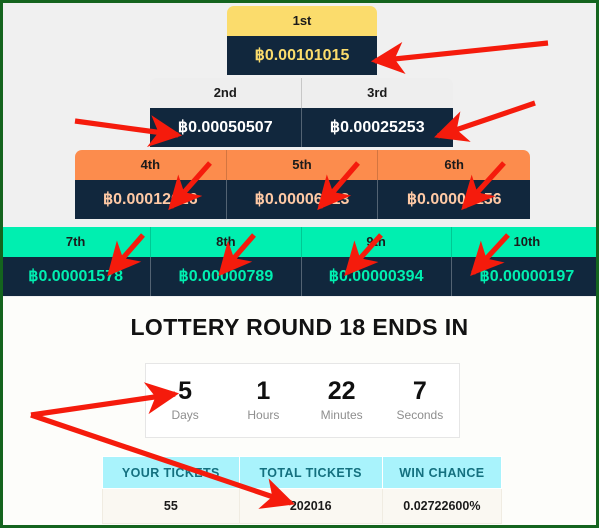 The height and width of the screenshot is (528, 599). I want to click on header-your-tickets: YOUR TICKETS, so click(171, 472).